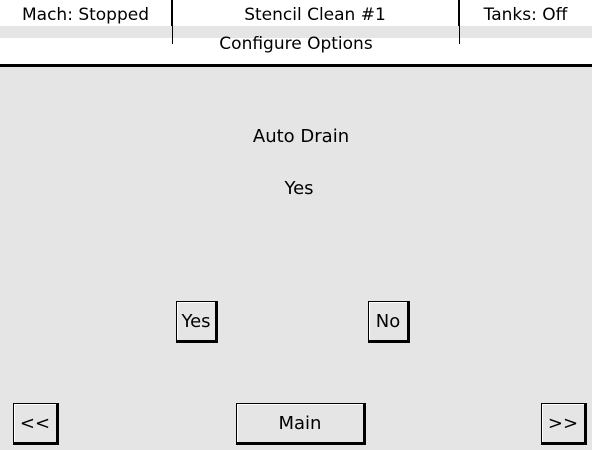  What do you see at coordinates (525, 15) in the screenshot?
I see `tanks-status: Tanks: Off` at bounding box center [525, 15].